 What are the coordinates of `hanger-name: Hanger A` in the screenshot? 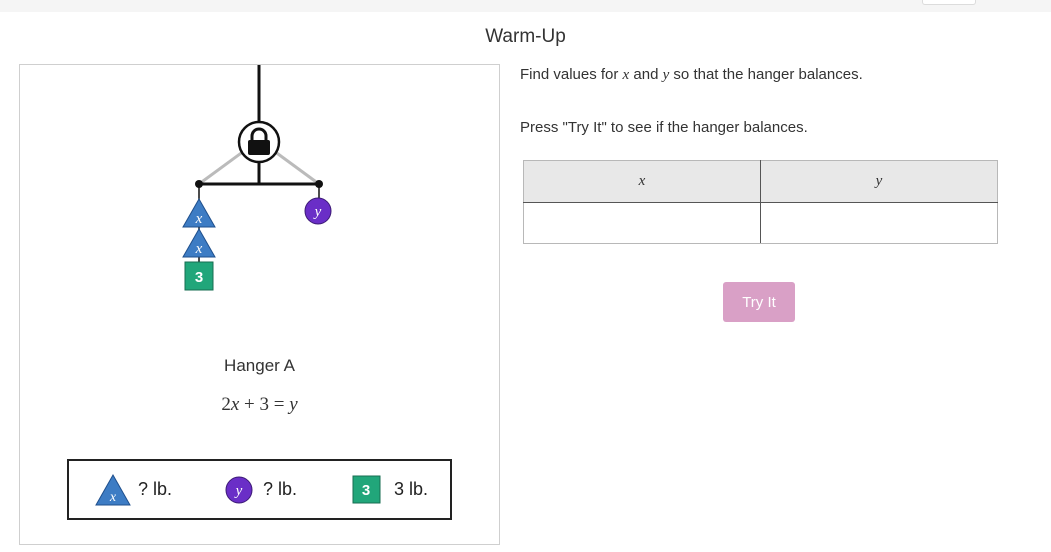 It's located at (259, 365).